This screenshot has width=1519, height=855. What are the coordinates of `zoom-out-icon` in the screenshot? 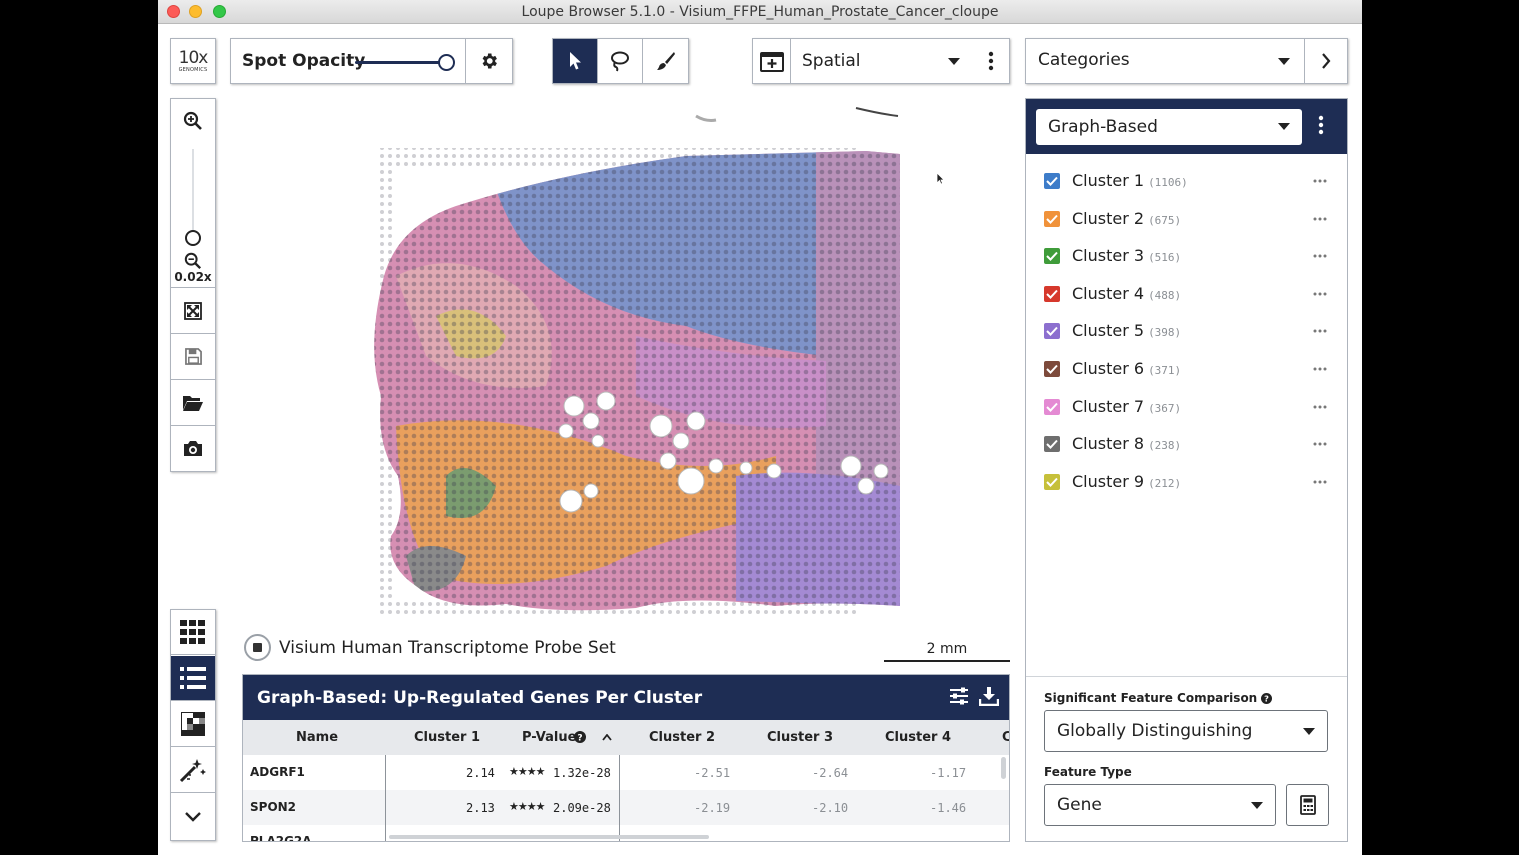 It's located at (193, 261).